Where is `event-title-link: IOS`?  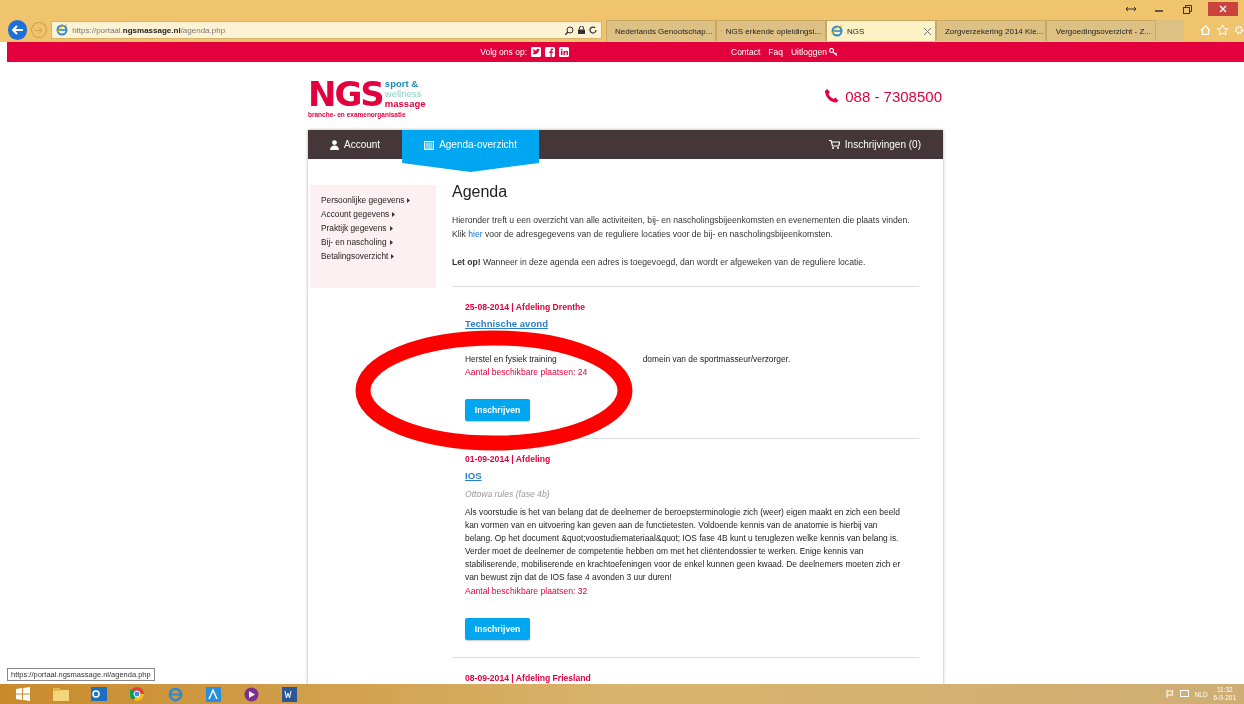
event-title-link: IOS is located at coordinates (473, 476).